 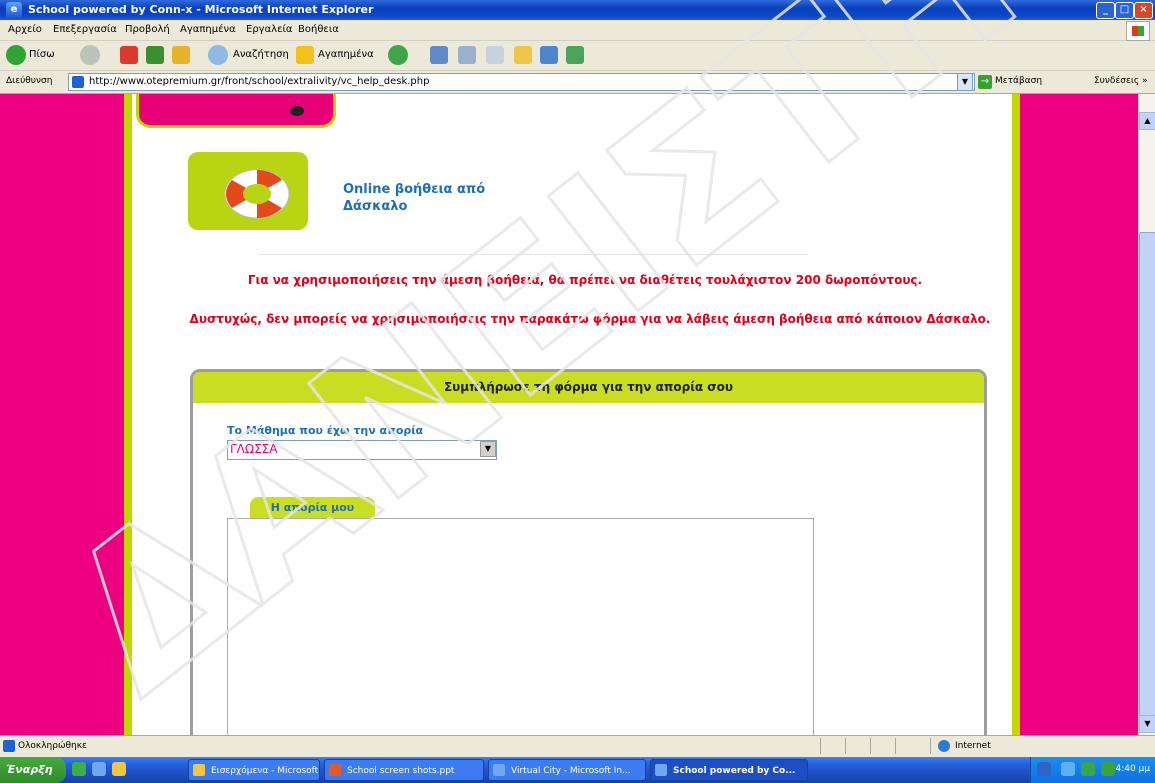 I want to click on address-label: Διεύθυνση, so click(x=29, y=81).